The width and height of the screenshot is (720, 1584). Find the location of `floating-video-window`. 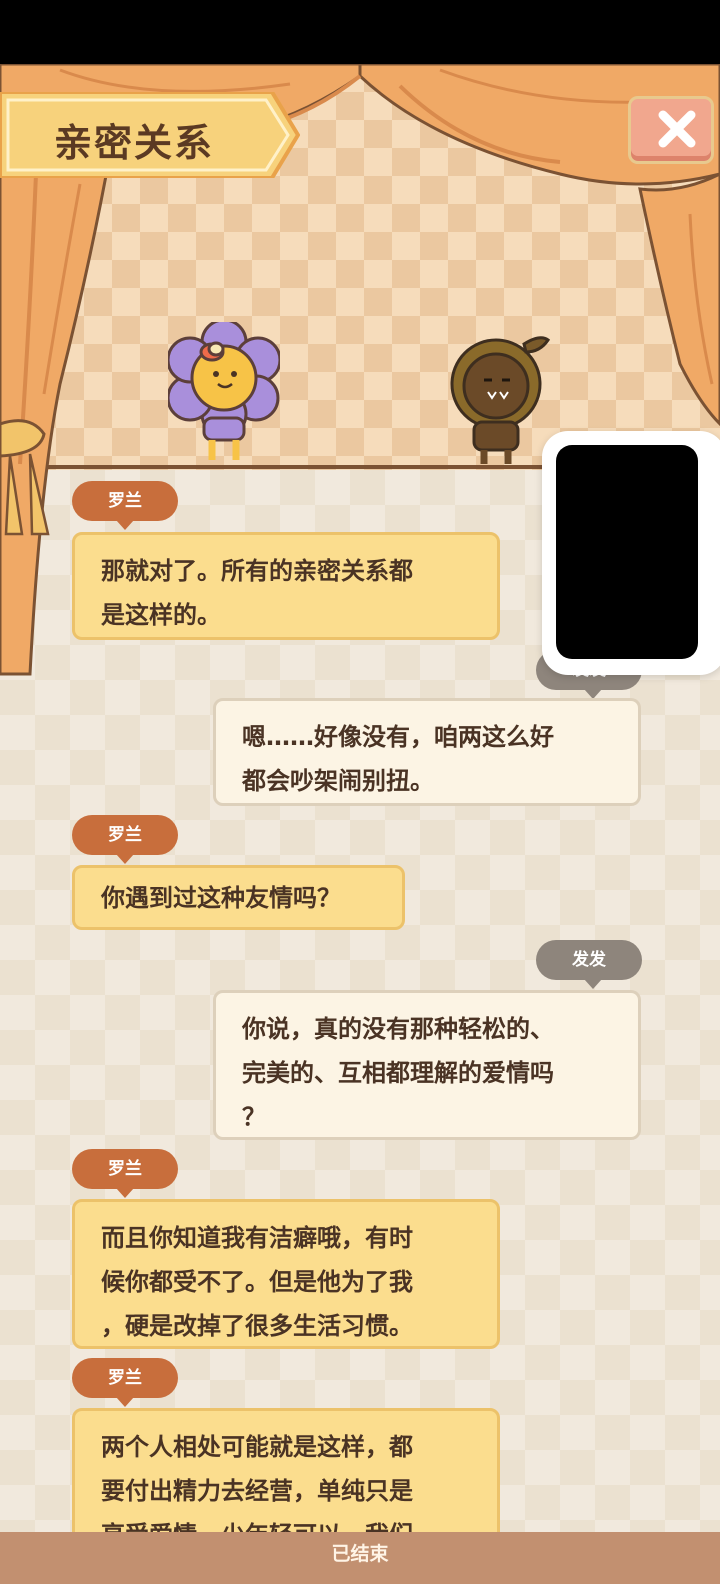

floating-video-window is located at coordinates (631, 553).